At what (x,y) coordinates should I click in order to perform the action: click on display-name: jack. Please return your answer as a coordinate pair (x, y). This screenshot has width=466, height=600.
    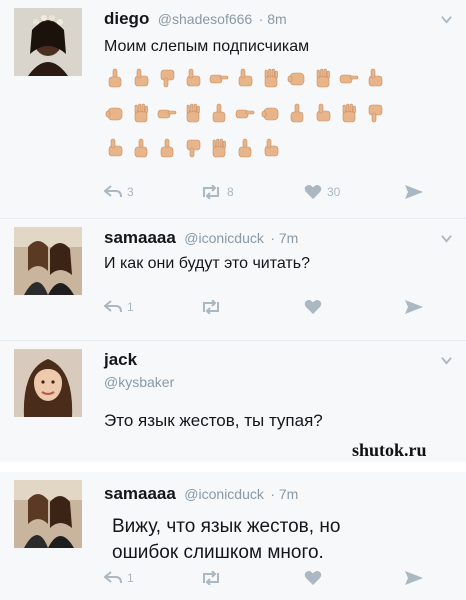
    Looking at the image, I should click on (120, 359).